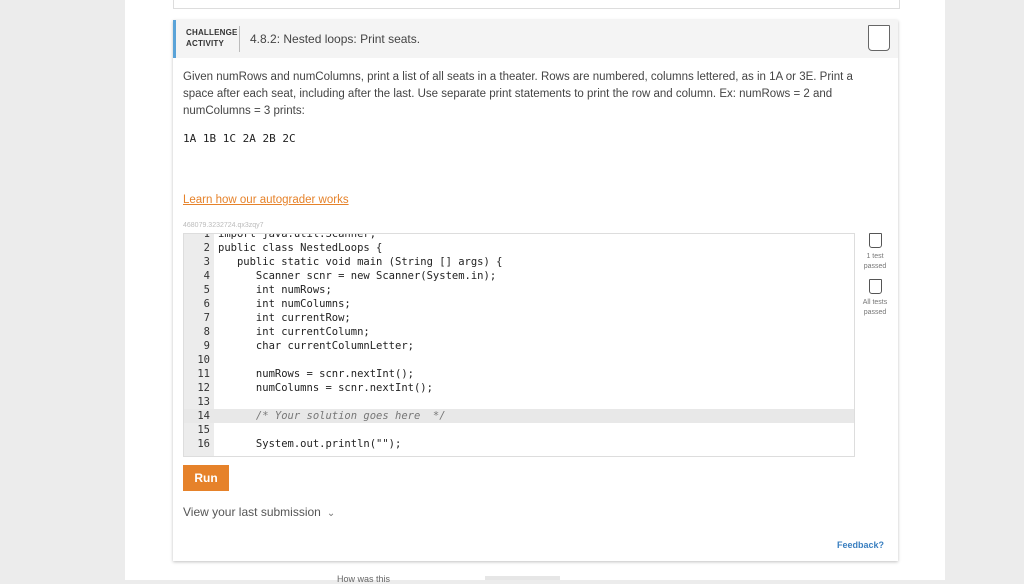  What do you see at coordinates (519, 276) in the screenshot?
I see `code-line: 4 Scanner scnr = new Scanner(System.in);` at bounding box center [519, 276].